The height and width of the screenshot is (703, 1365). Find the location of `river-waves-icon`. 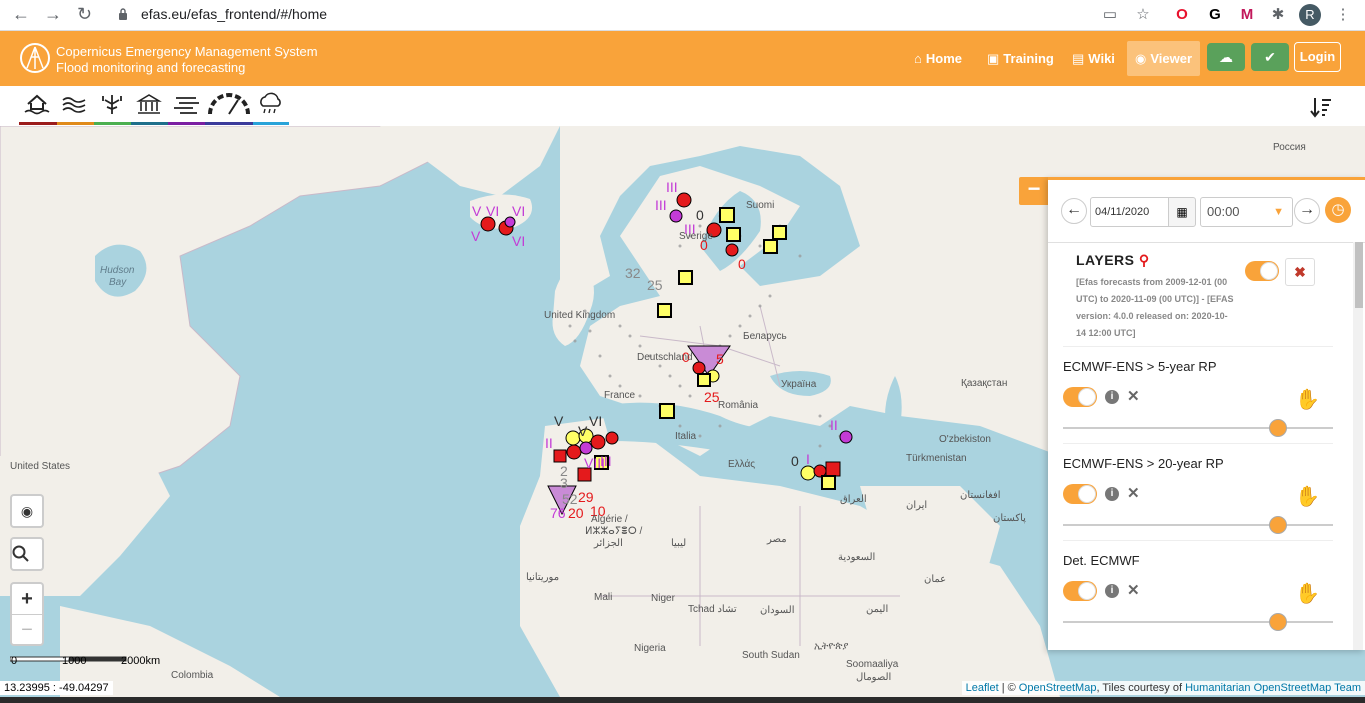

river-waves-icon is located at coordinates (75, 104).